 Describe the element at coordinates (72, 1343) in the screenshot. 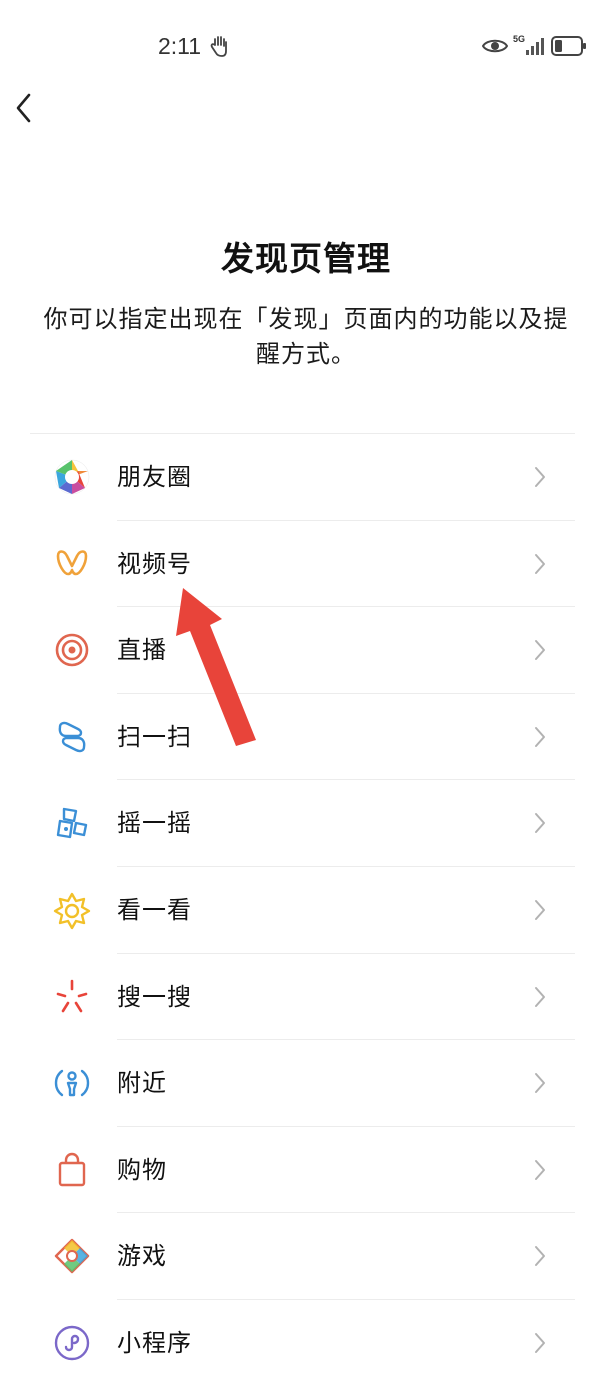

I see `mini-programs-icon` at that location.